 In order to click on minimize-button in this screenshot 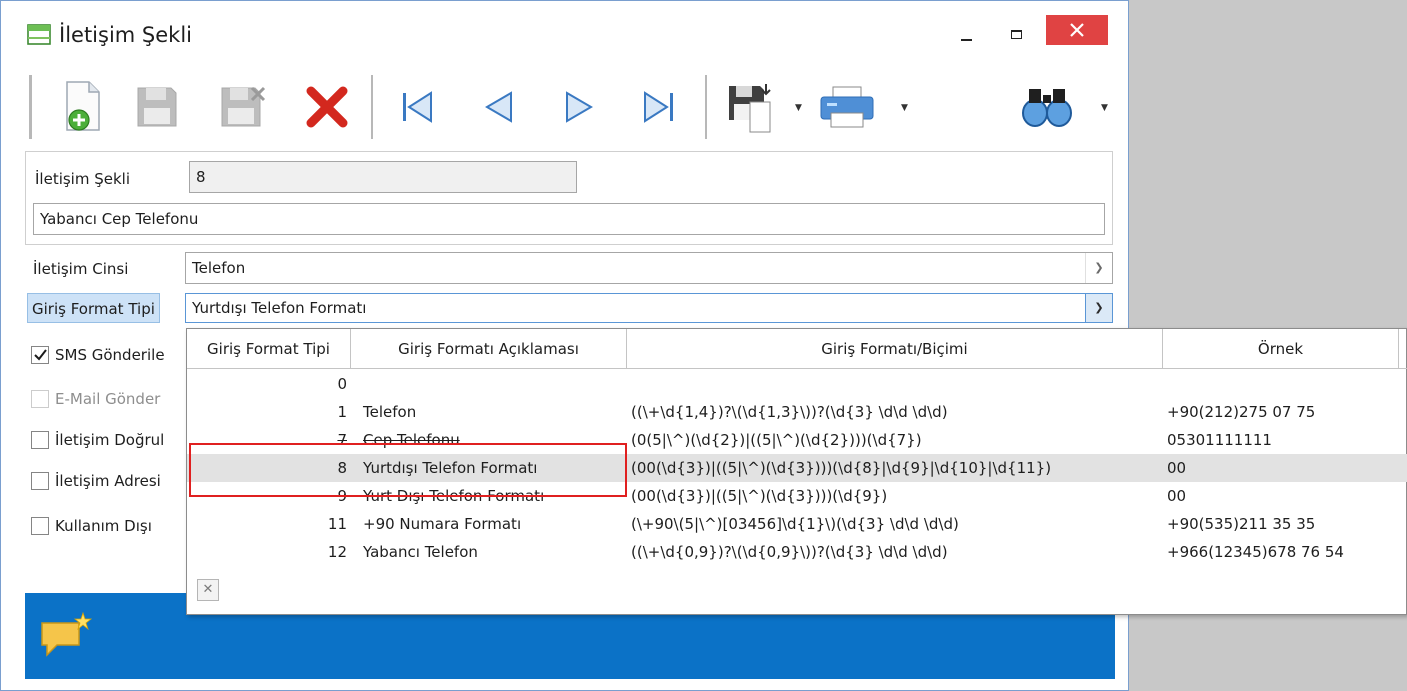, I will do `click(967, 35)`.